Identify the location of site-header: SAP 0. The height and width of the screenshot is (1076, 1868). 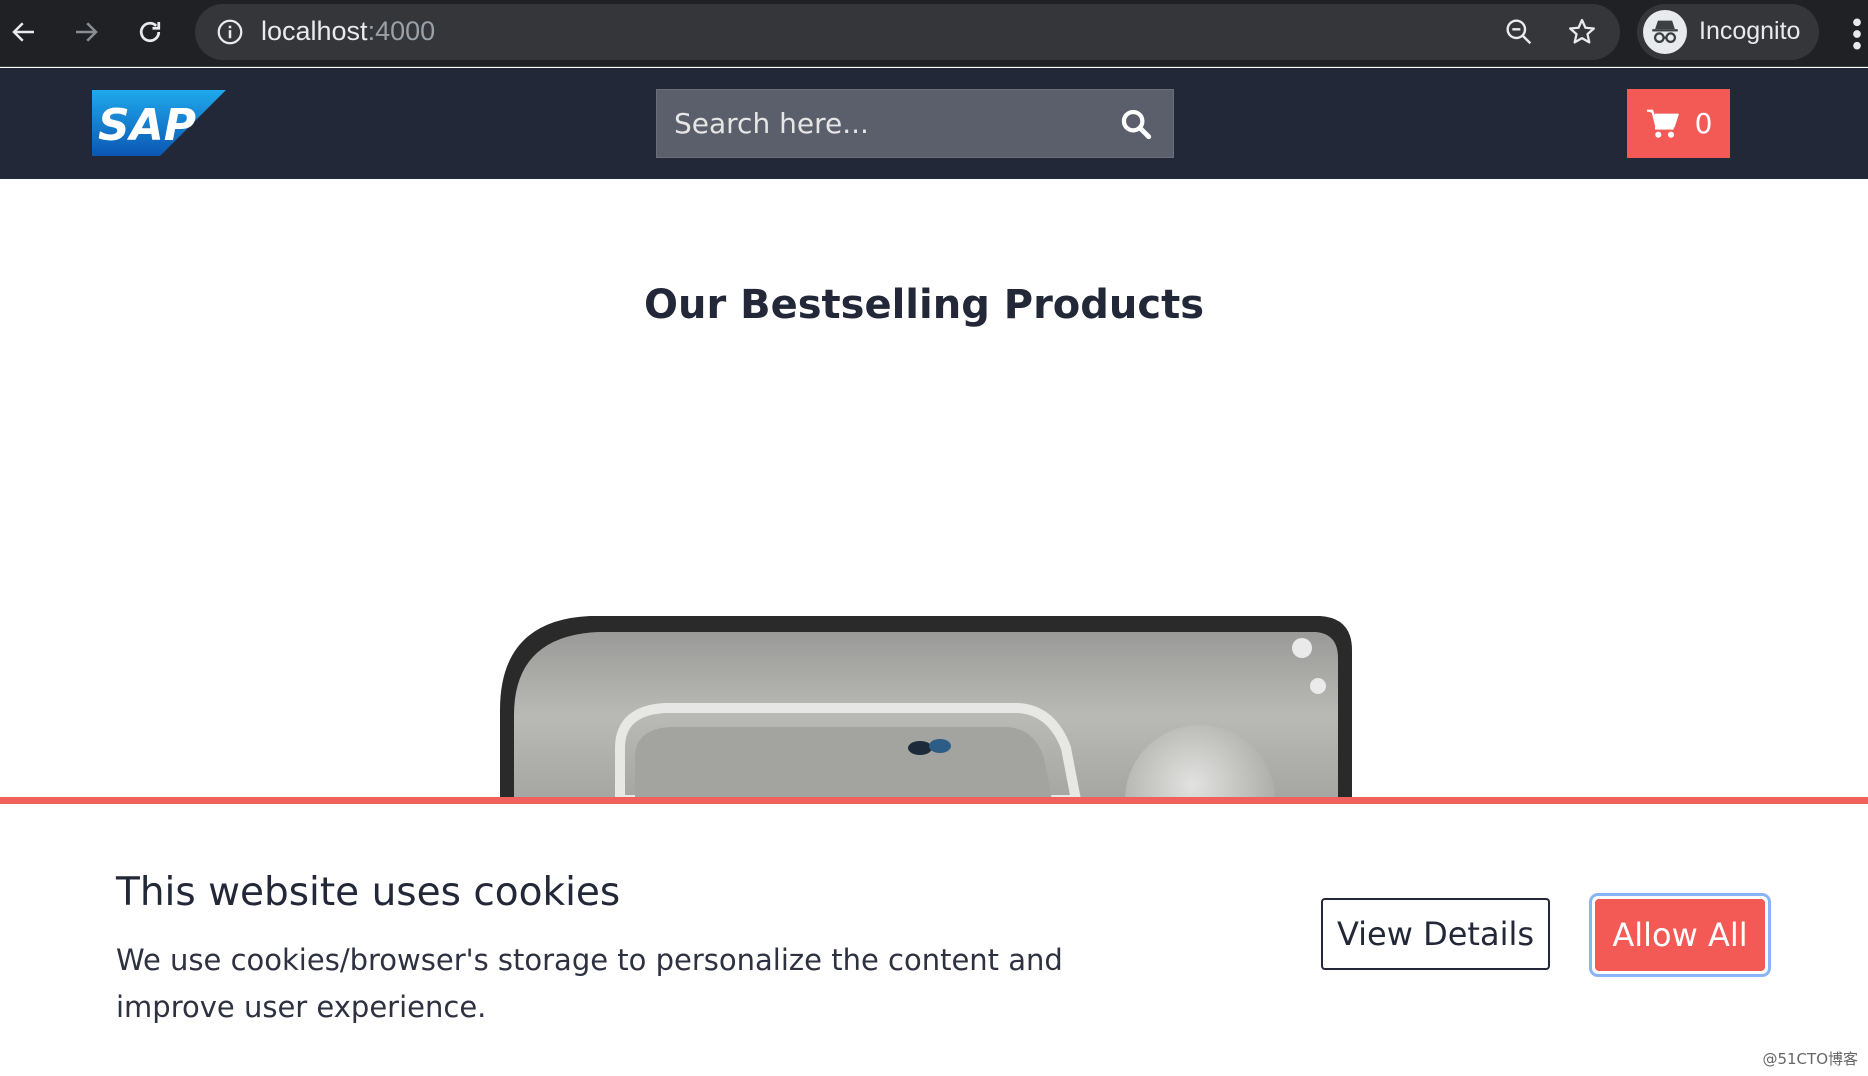
(934, 123).